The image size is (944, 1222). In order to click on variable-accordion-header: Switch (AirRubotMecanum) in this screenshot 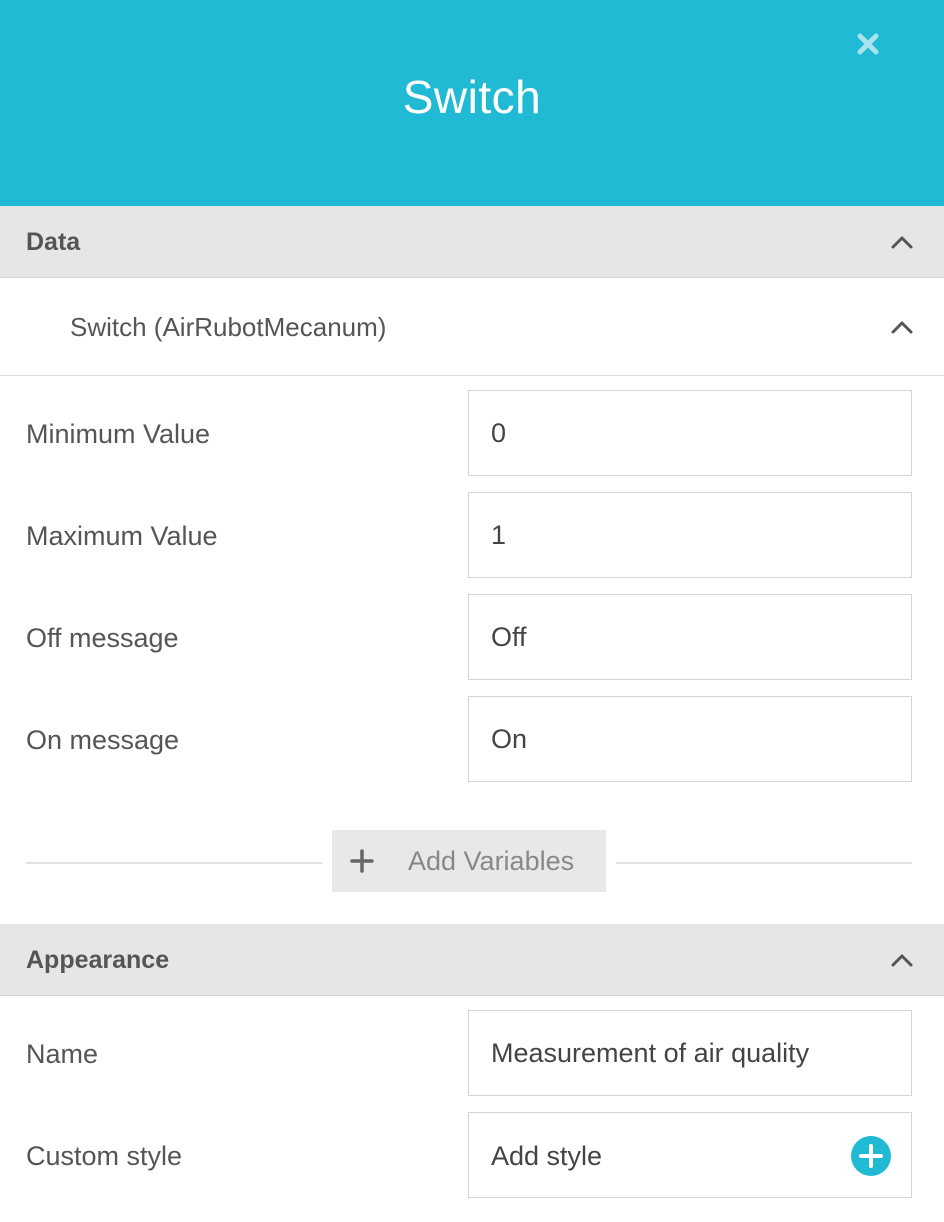, I will do `click(472, 327)`.